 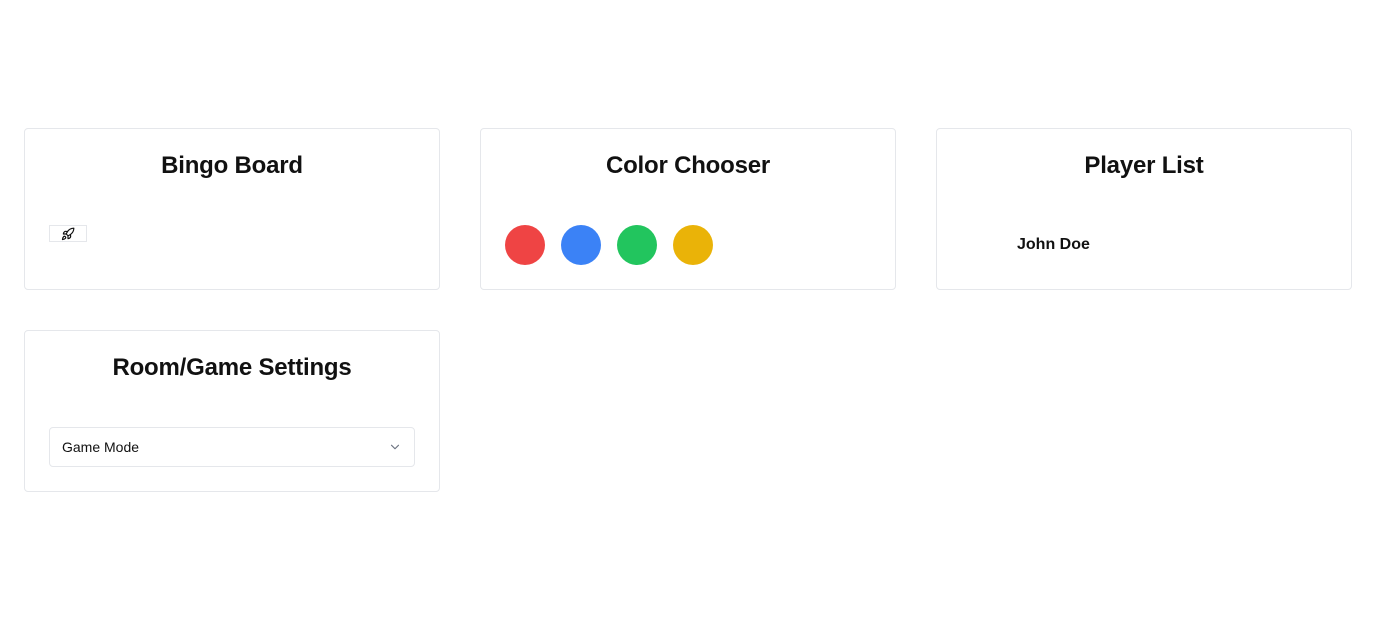 What do you see at coordinates (637, 245) in the screenshot?
I see `color-swatch-green` at bounding box center [637, 245].